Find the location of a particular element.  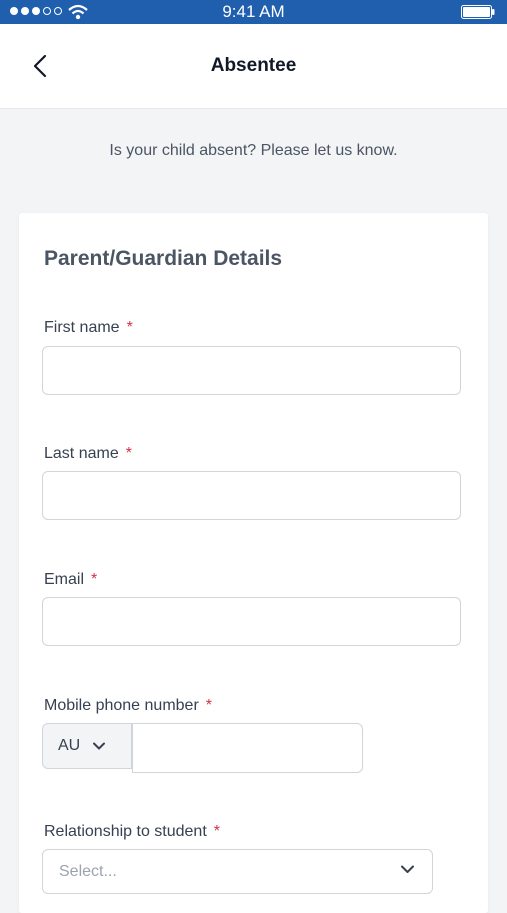

section-title: Parent/Guardian Details is located at coordinates (163, 258).